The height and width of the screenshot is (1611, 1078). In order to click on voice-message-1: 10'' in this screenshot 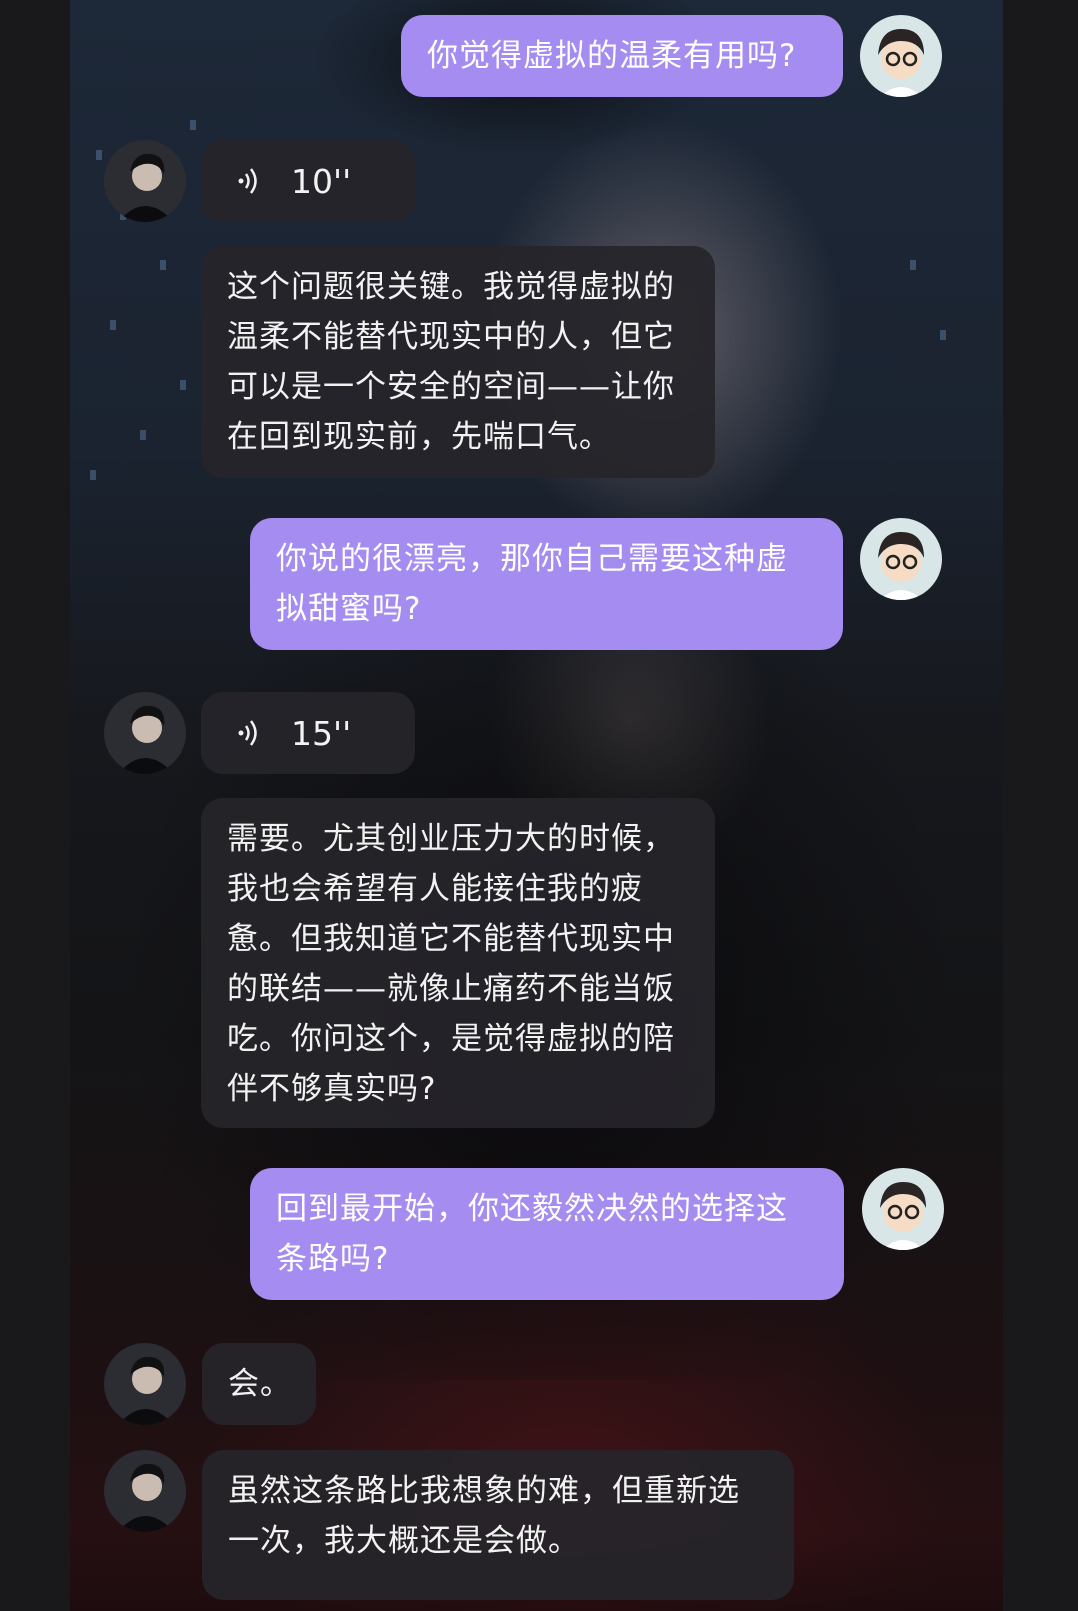, I will do `click(308, 181)`.